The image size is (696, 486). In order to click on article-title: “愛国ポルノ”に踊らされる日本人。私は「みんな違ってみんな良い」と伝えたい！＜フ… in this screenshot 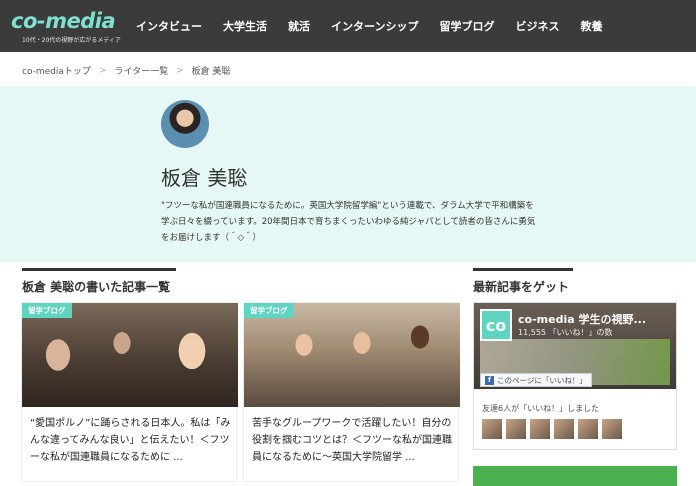, I will do `click(132, 440)`.